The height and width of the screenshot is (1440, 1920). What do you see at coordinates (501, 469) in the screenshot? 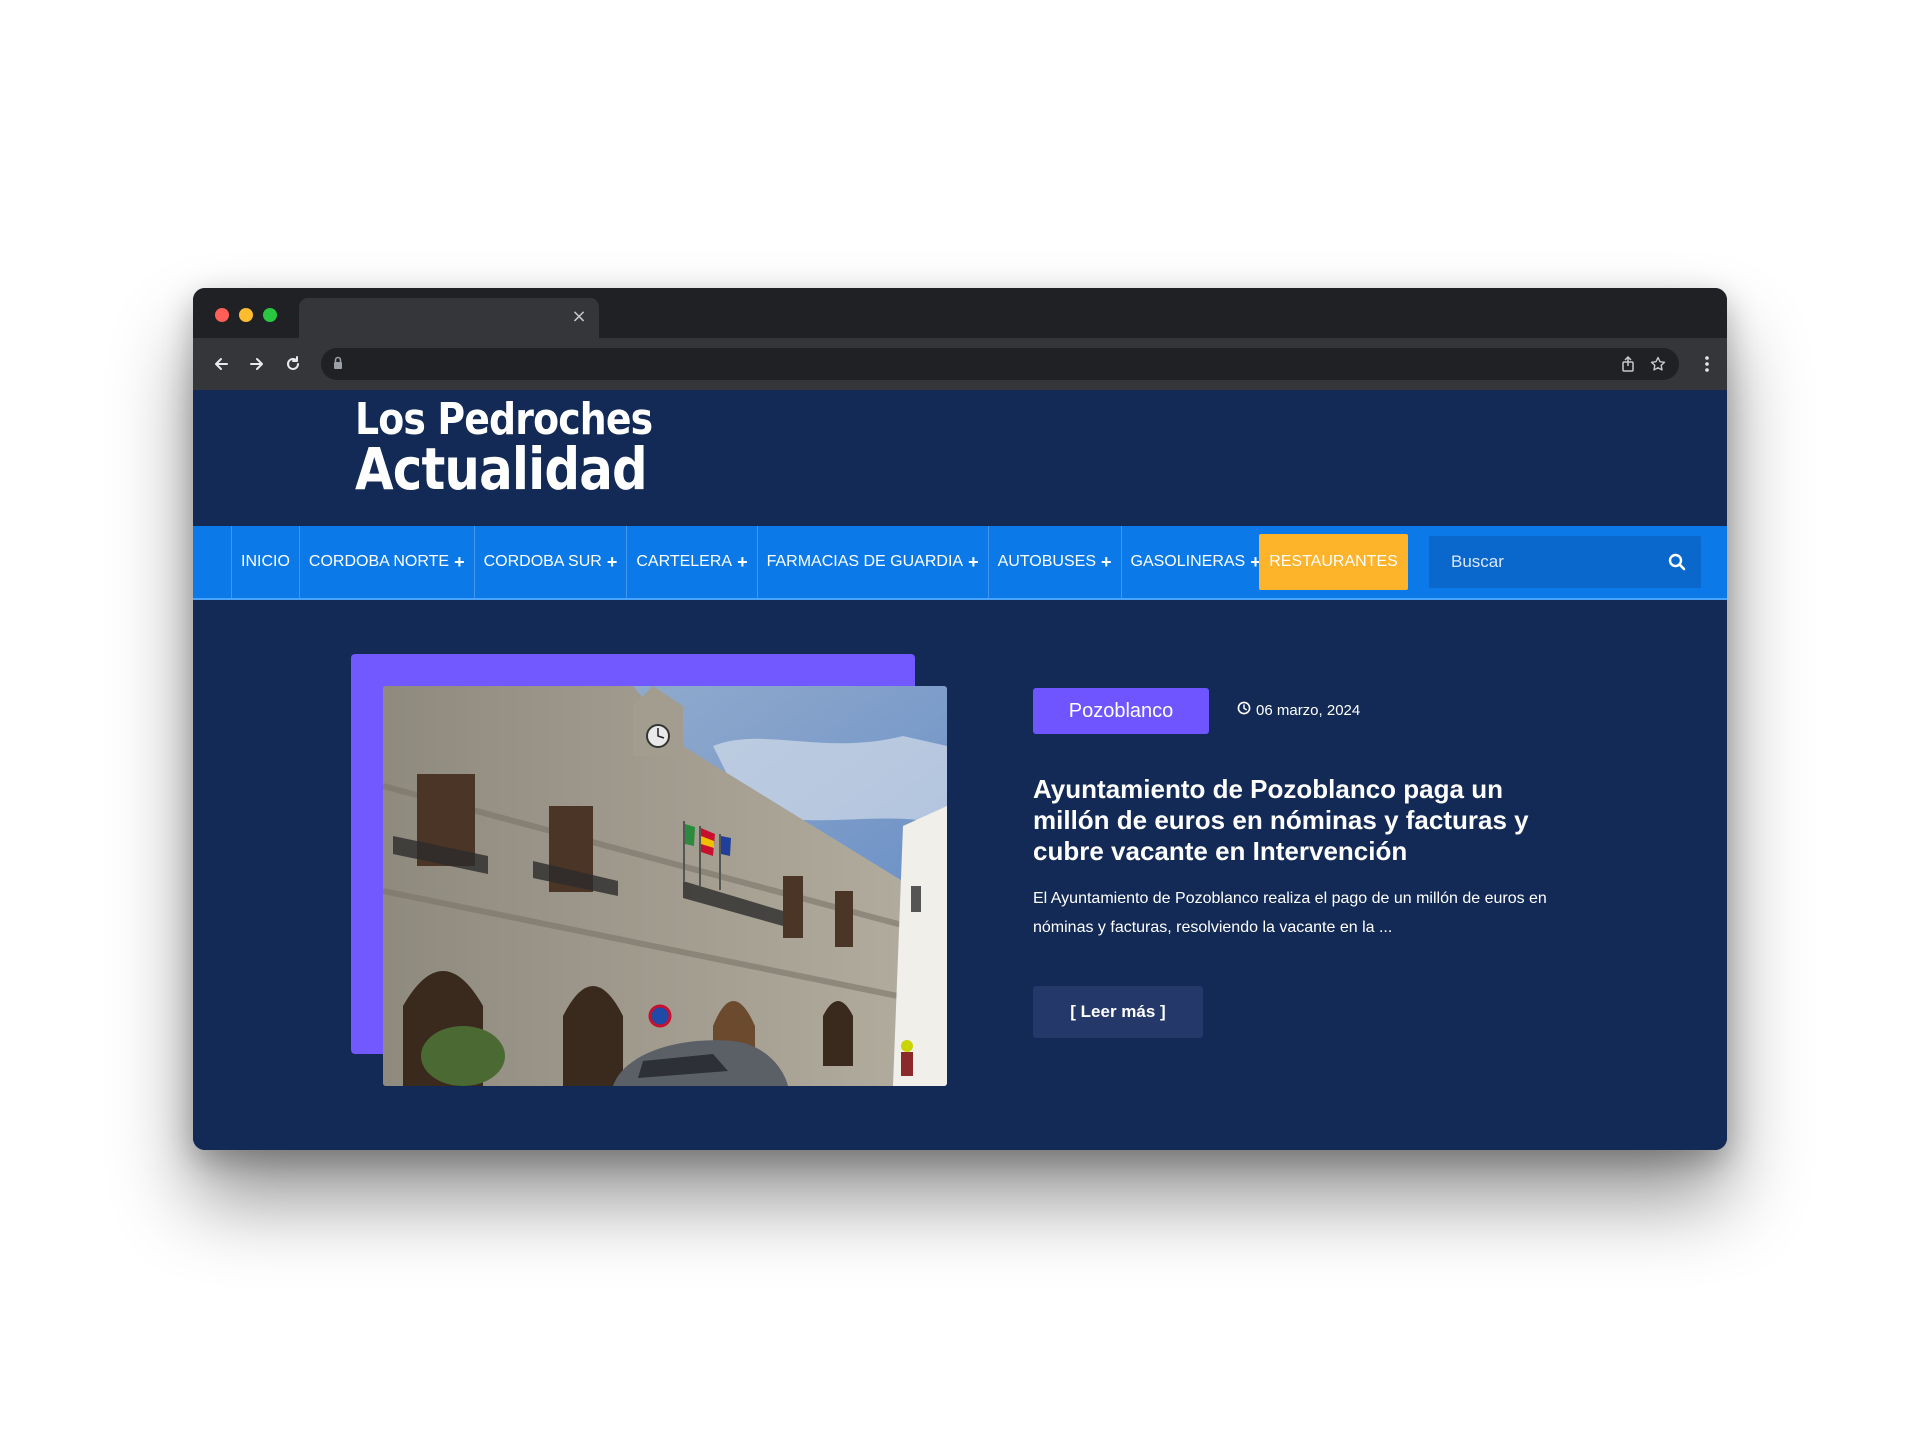
I see `logo-line-2: Actualidad` at bounding box center [501, 469].